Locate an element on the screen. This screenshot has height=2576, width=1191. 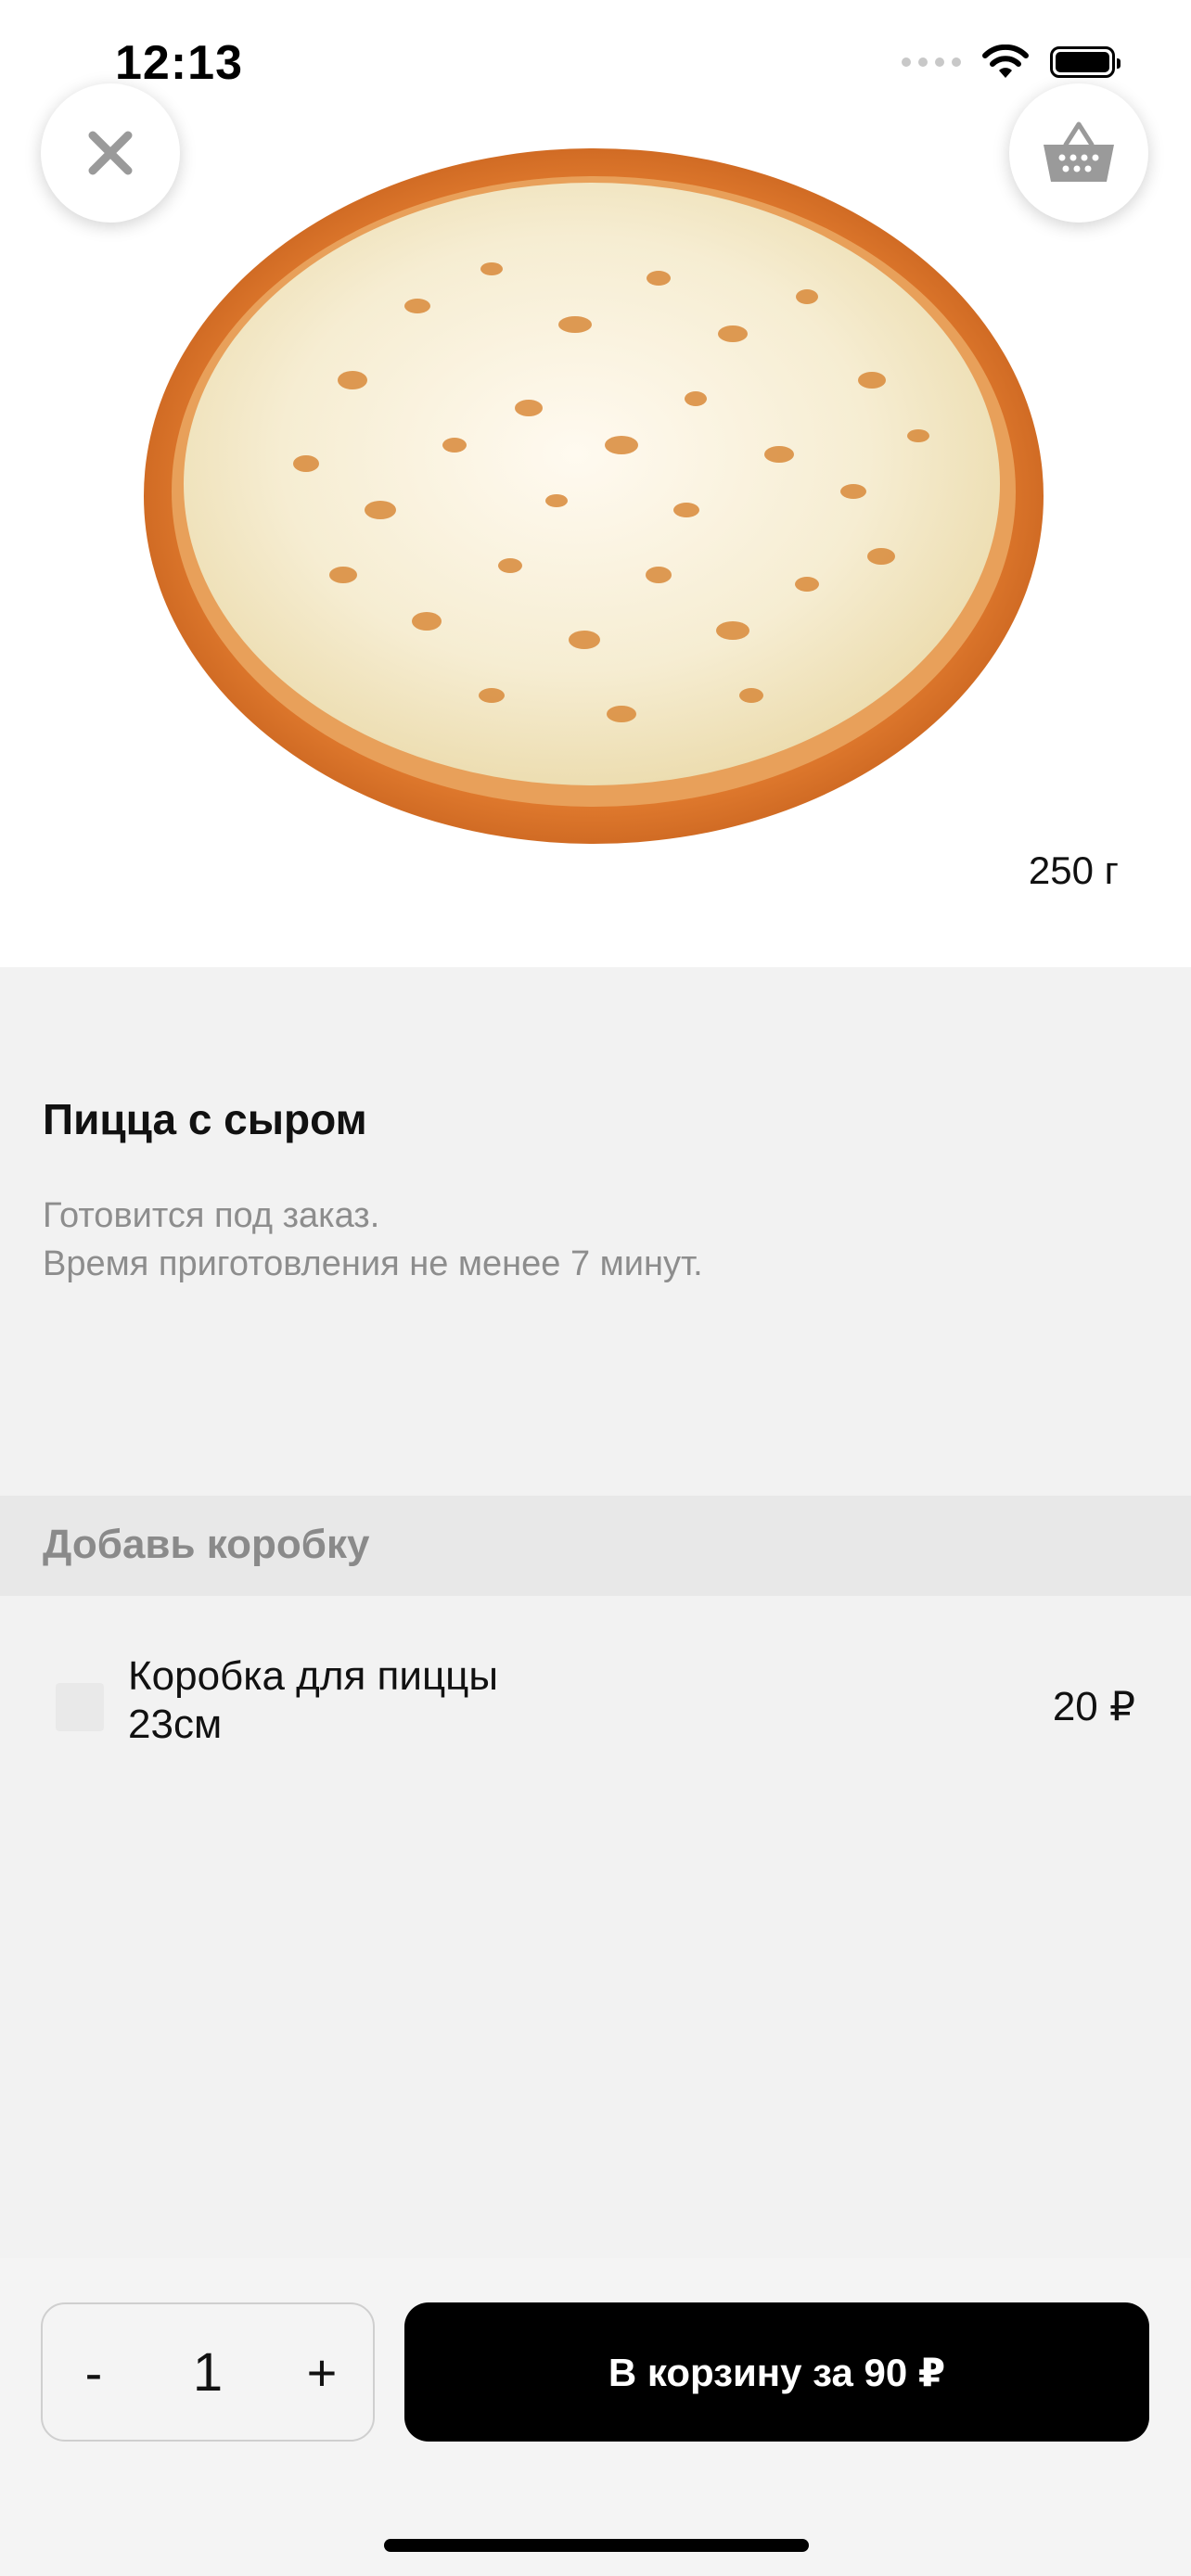
increment-button: + is located at coordinates (322, 2372).